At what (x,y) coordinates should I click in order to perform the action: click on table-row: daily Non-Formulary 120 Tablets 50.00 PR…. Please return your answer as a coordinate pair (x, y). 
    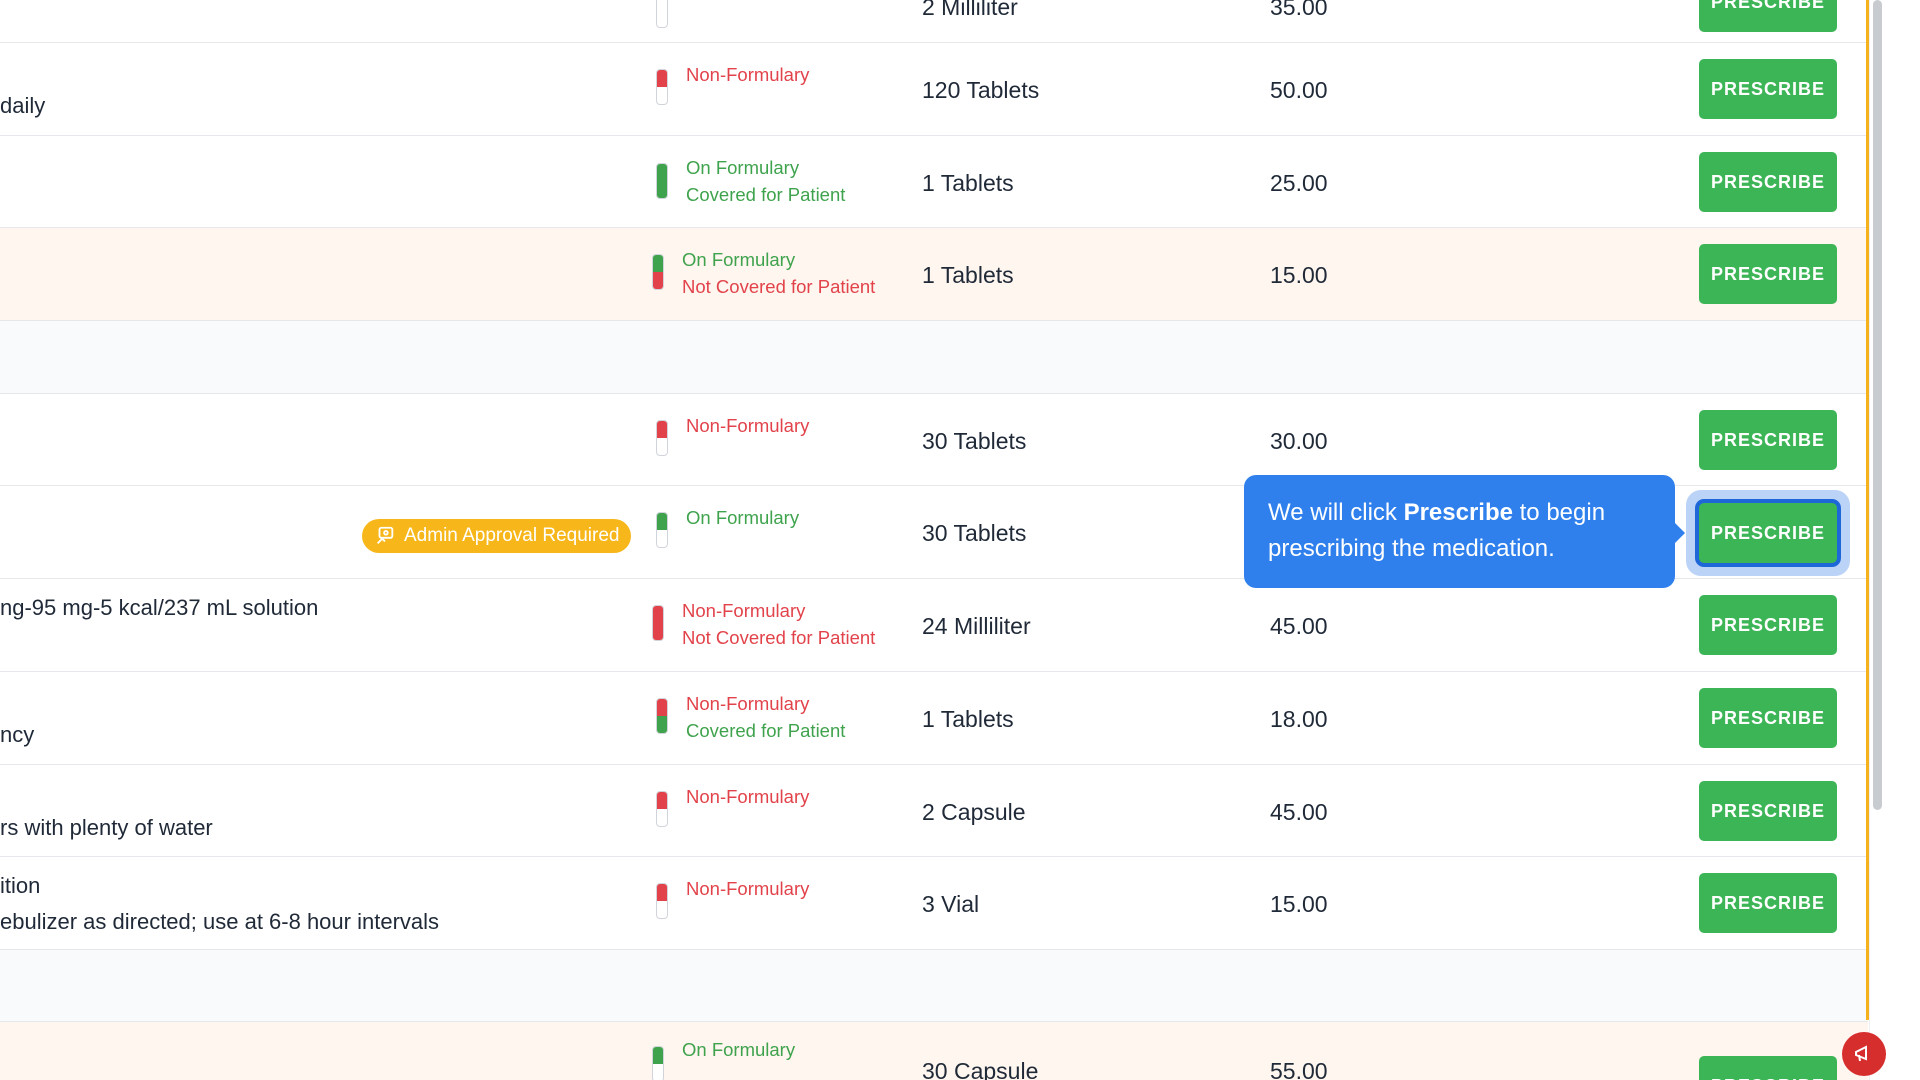
    Looking at the image, I should click on (934, 89).